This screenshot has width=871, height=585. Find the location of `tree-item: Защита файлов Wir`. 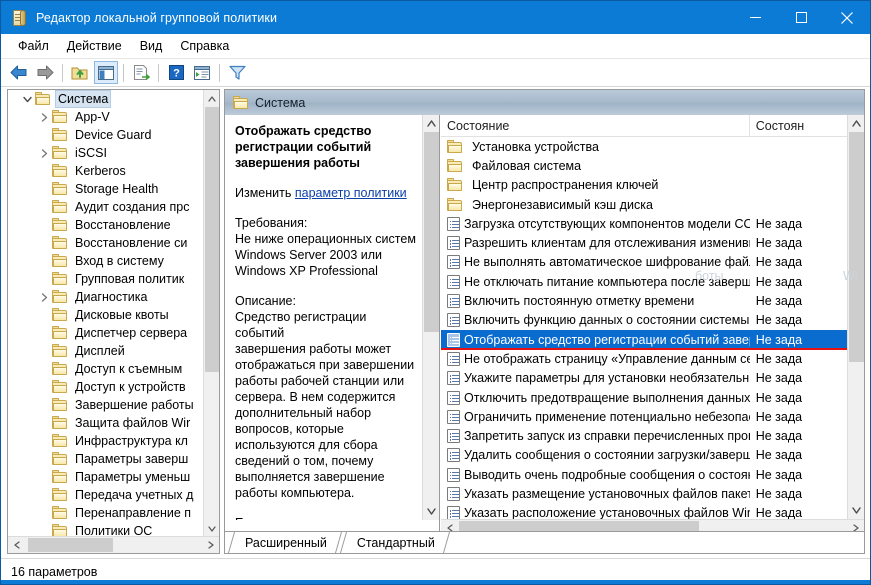

tree-item: Защита файлов Wir is located at coordinates (106, 423).